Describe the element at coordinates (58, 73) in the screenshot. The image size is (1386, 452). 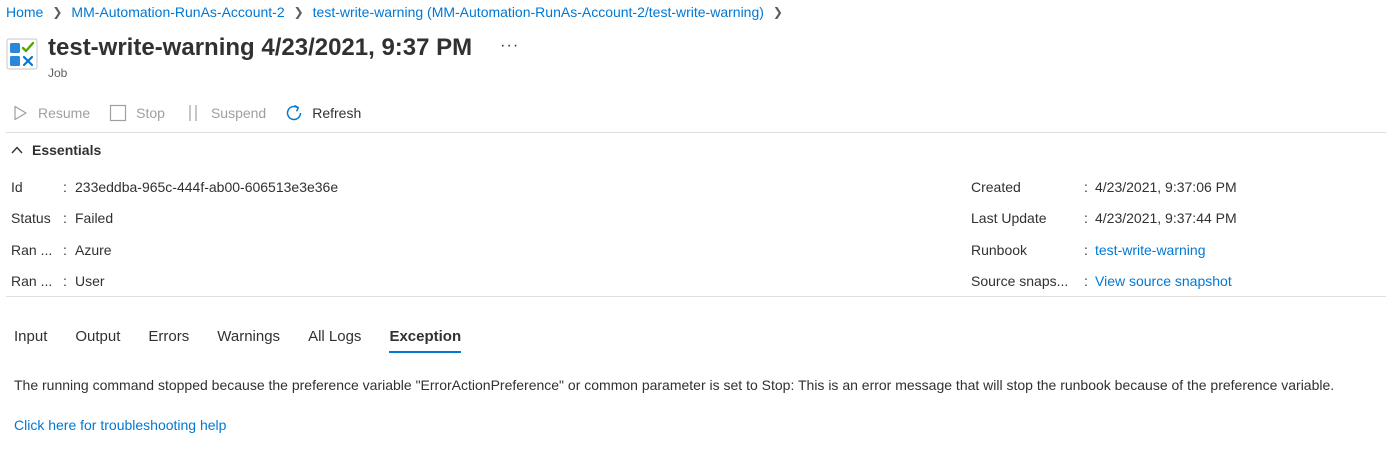
I see `page-subtitle: Job` at that location.